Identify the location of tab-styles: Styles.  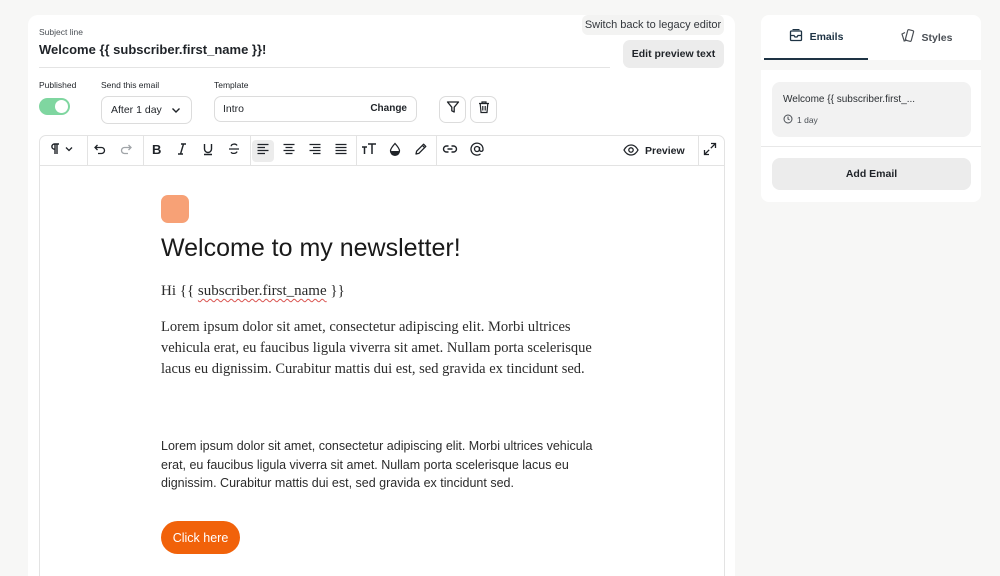
(926, 37).